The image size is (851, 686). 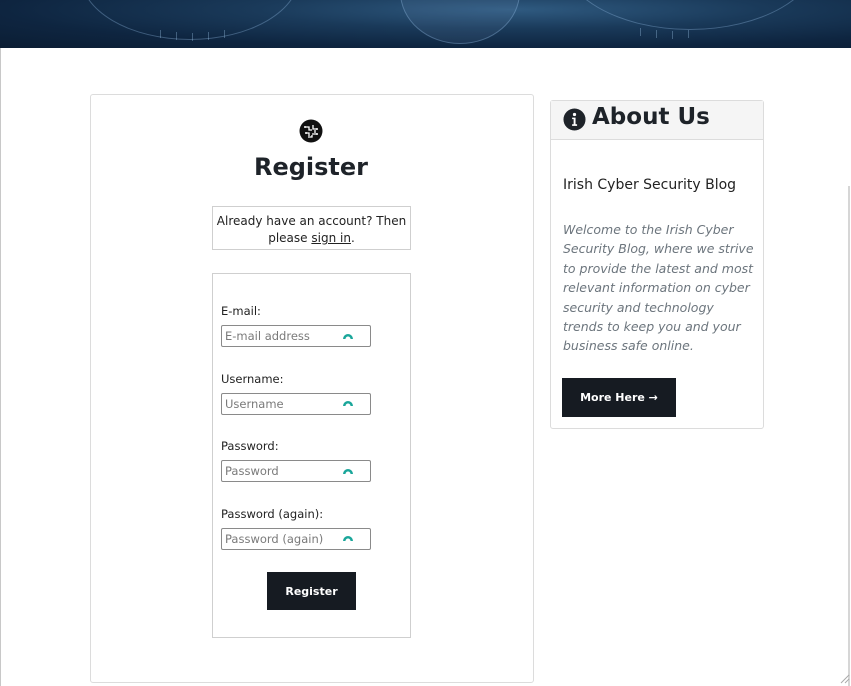 What do you see at coordinates (311, 131) in the screenshot?
I see `brain-circuit-logo-icon` at bounding box center [311, 131].